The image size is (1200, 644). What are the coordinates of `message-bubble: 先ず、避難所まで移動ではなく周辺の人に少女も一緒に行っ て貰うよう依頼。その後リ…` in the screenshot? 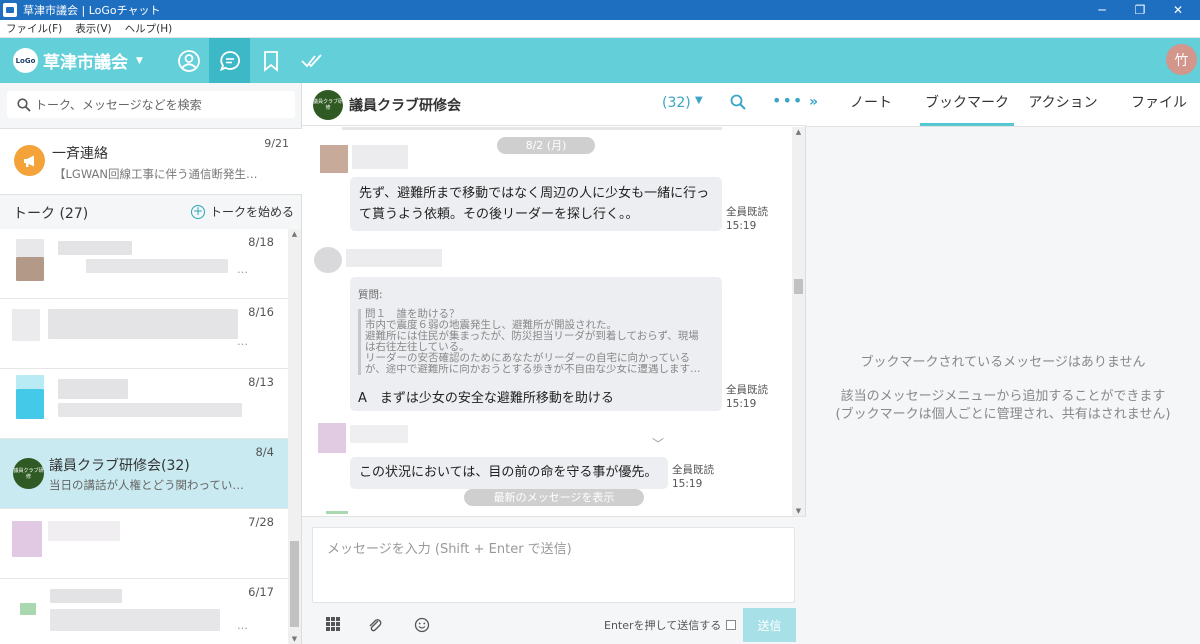 It's located at (536, 204).